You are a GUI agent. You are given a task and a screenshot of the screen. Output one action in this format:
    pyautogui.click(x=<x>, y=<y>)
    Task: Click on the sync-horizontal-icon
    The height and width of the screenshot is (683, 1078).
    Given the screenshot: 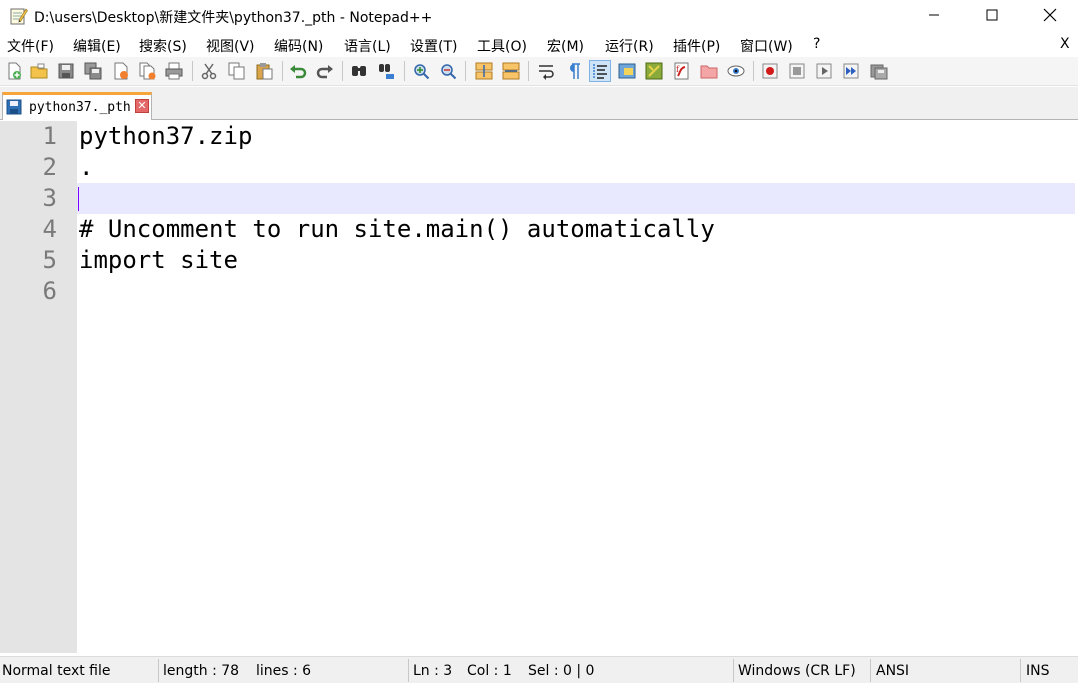 What is the action you would take?
    pyautogui.click(x=511, y=71)
    